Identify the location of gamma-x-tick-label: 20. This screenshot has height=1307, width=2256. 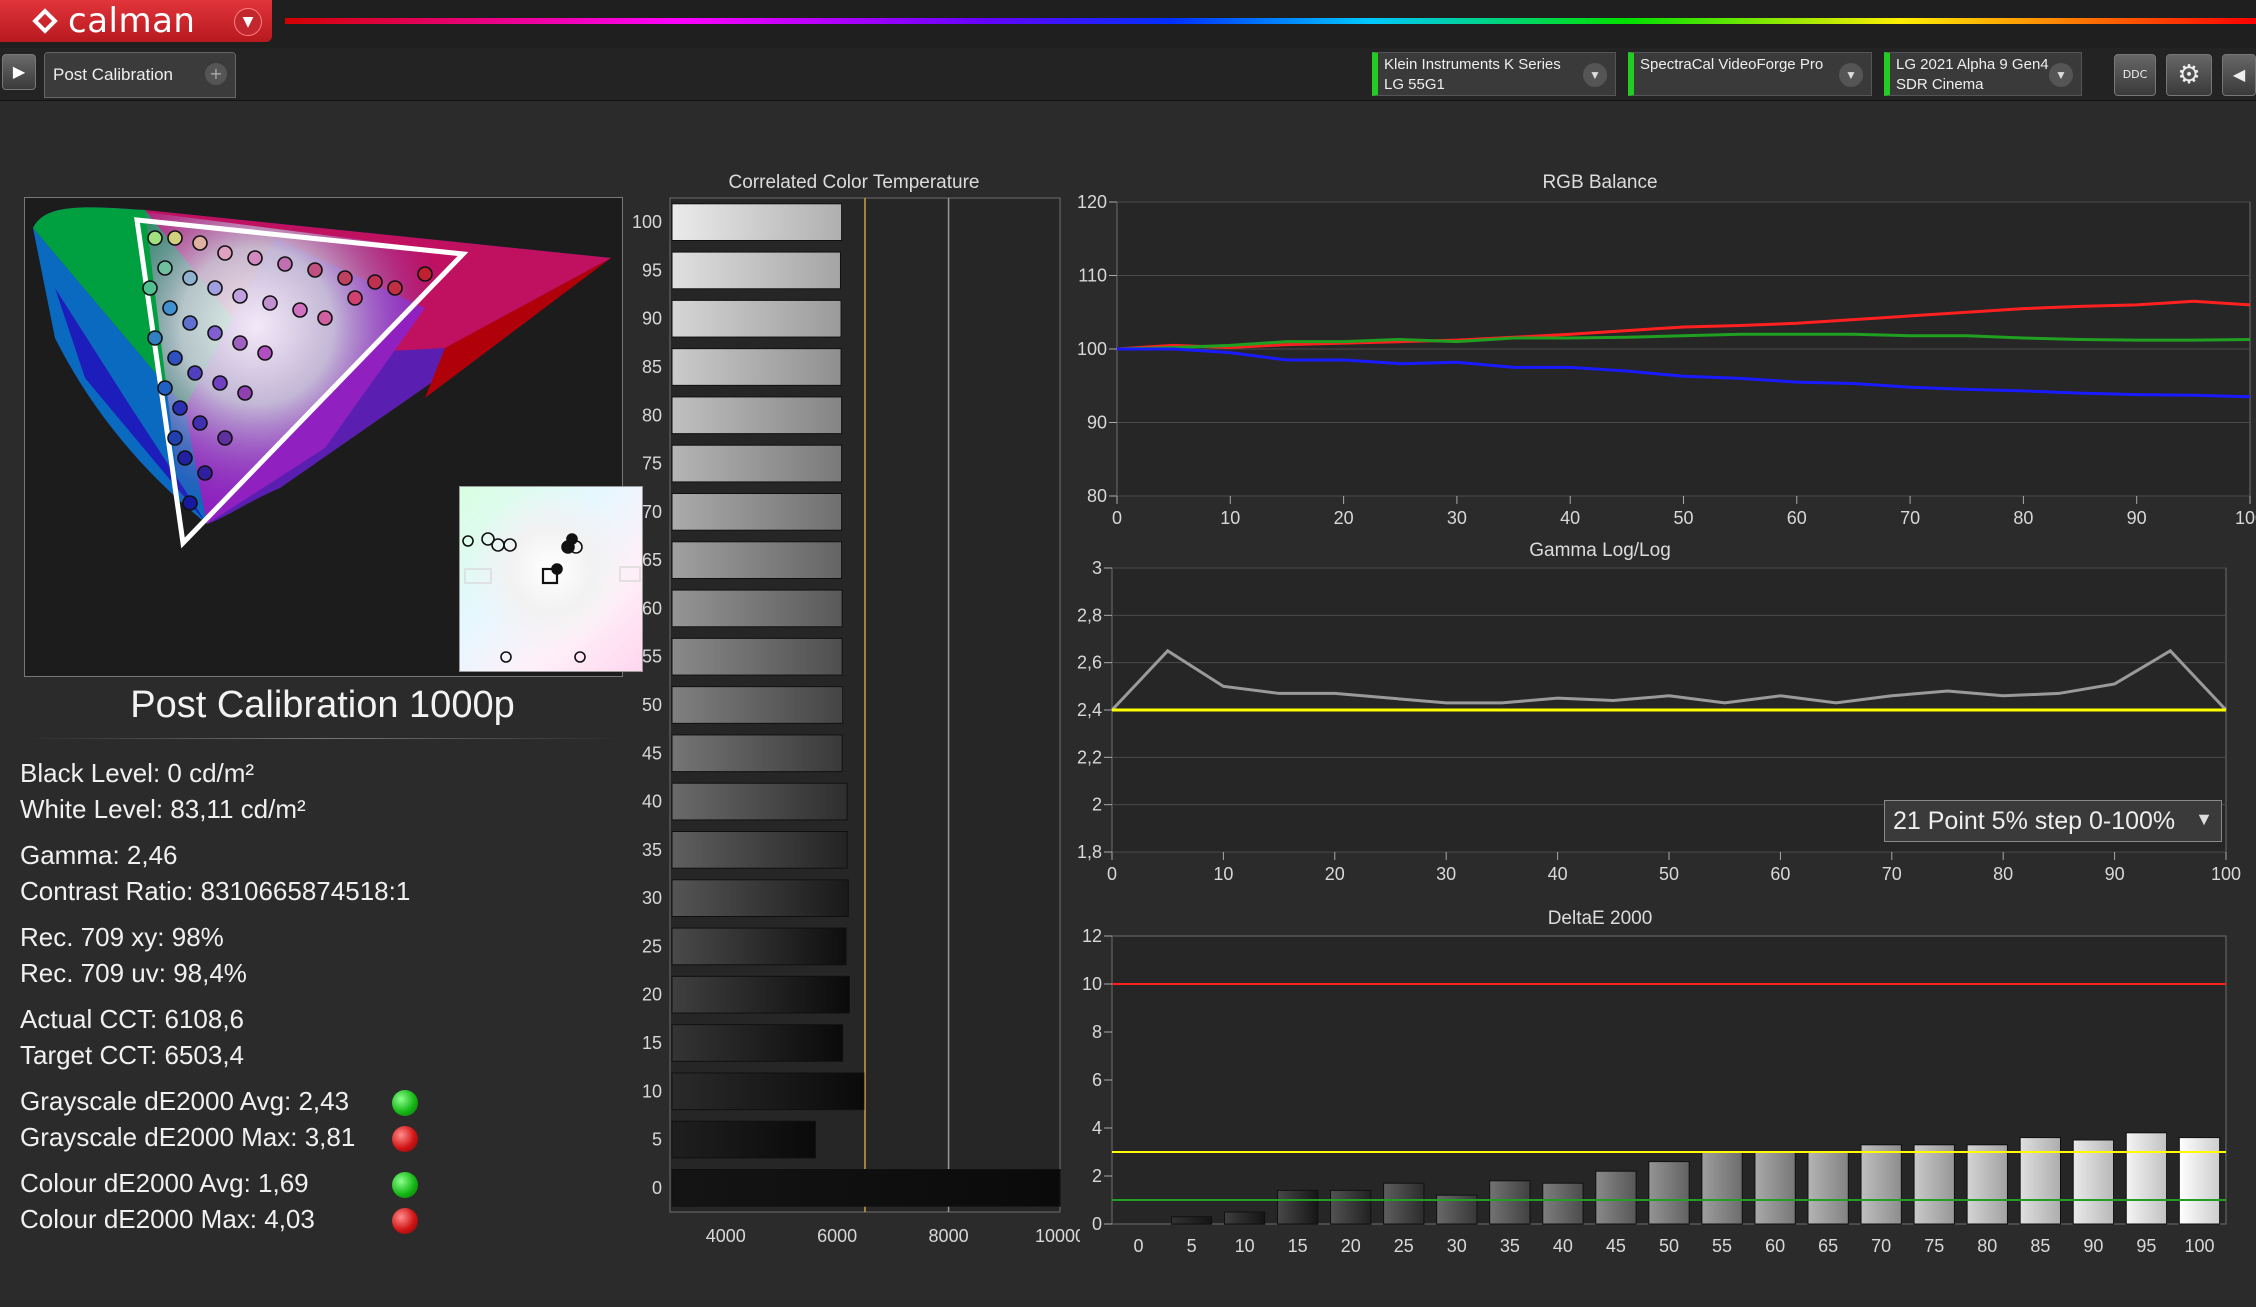
(1335, 874).